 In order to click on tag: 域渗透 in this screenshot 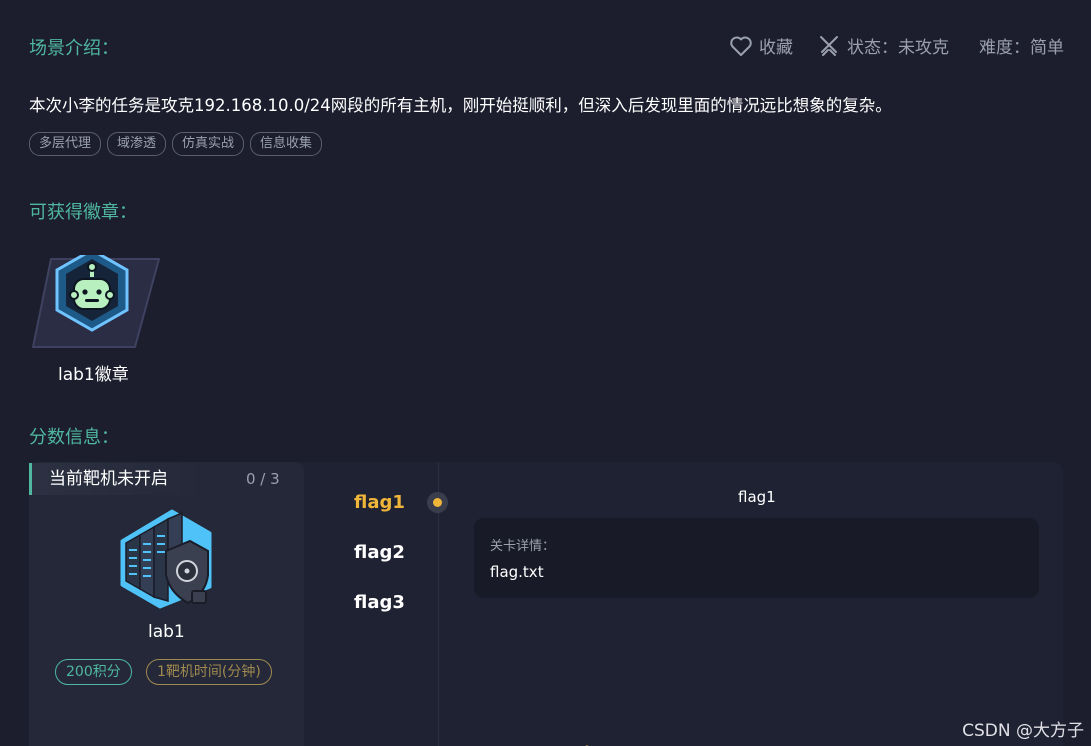, I will do `click(137, 144)`.